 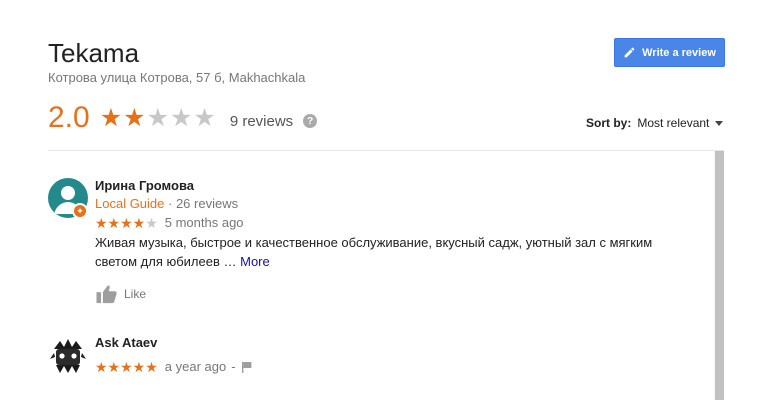 I want to click on more-link: More, so click(x=255, y=261).